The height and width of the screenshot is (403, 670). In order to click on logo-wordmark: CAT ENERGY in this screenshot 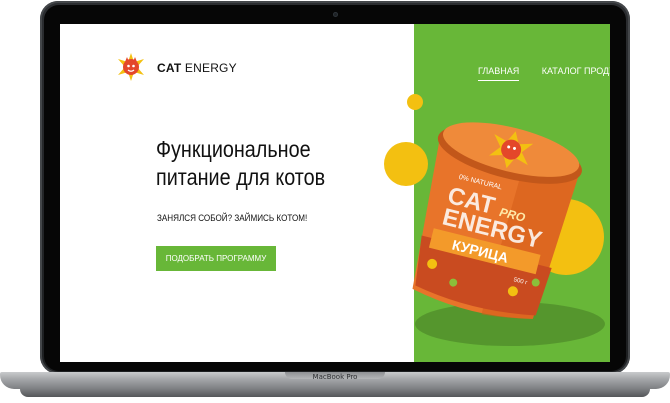, I will do `click(197, 68)`.